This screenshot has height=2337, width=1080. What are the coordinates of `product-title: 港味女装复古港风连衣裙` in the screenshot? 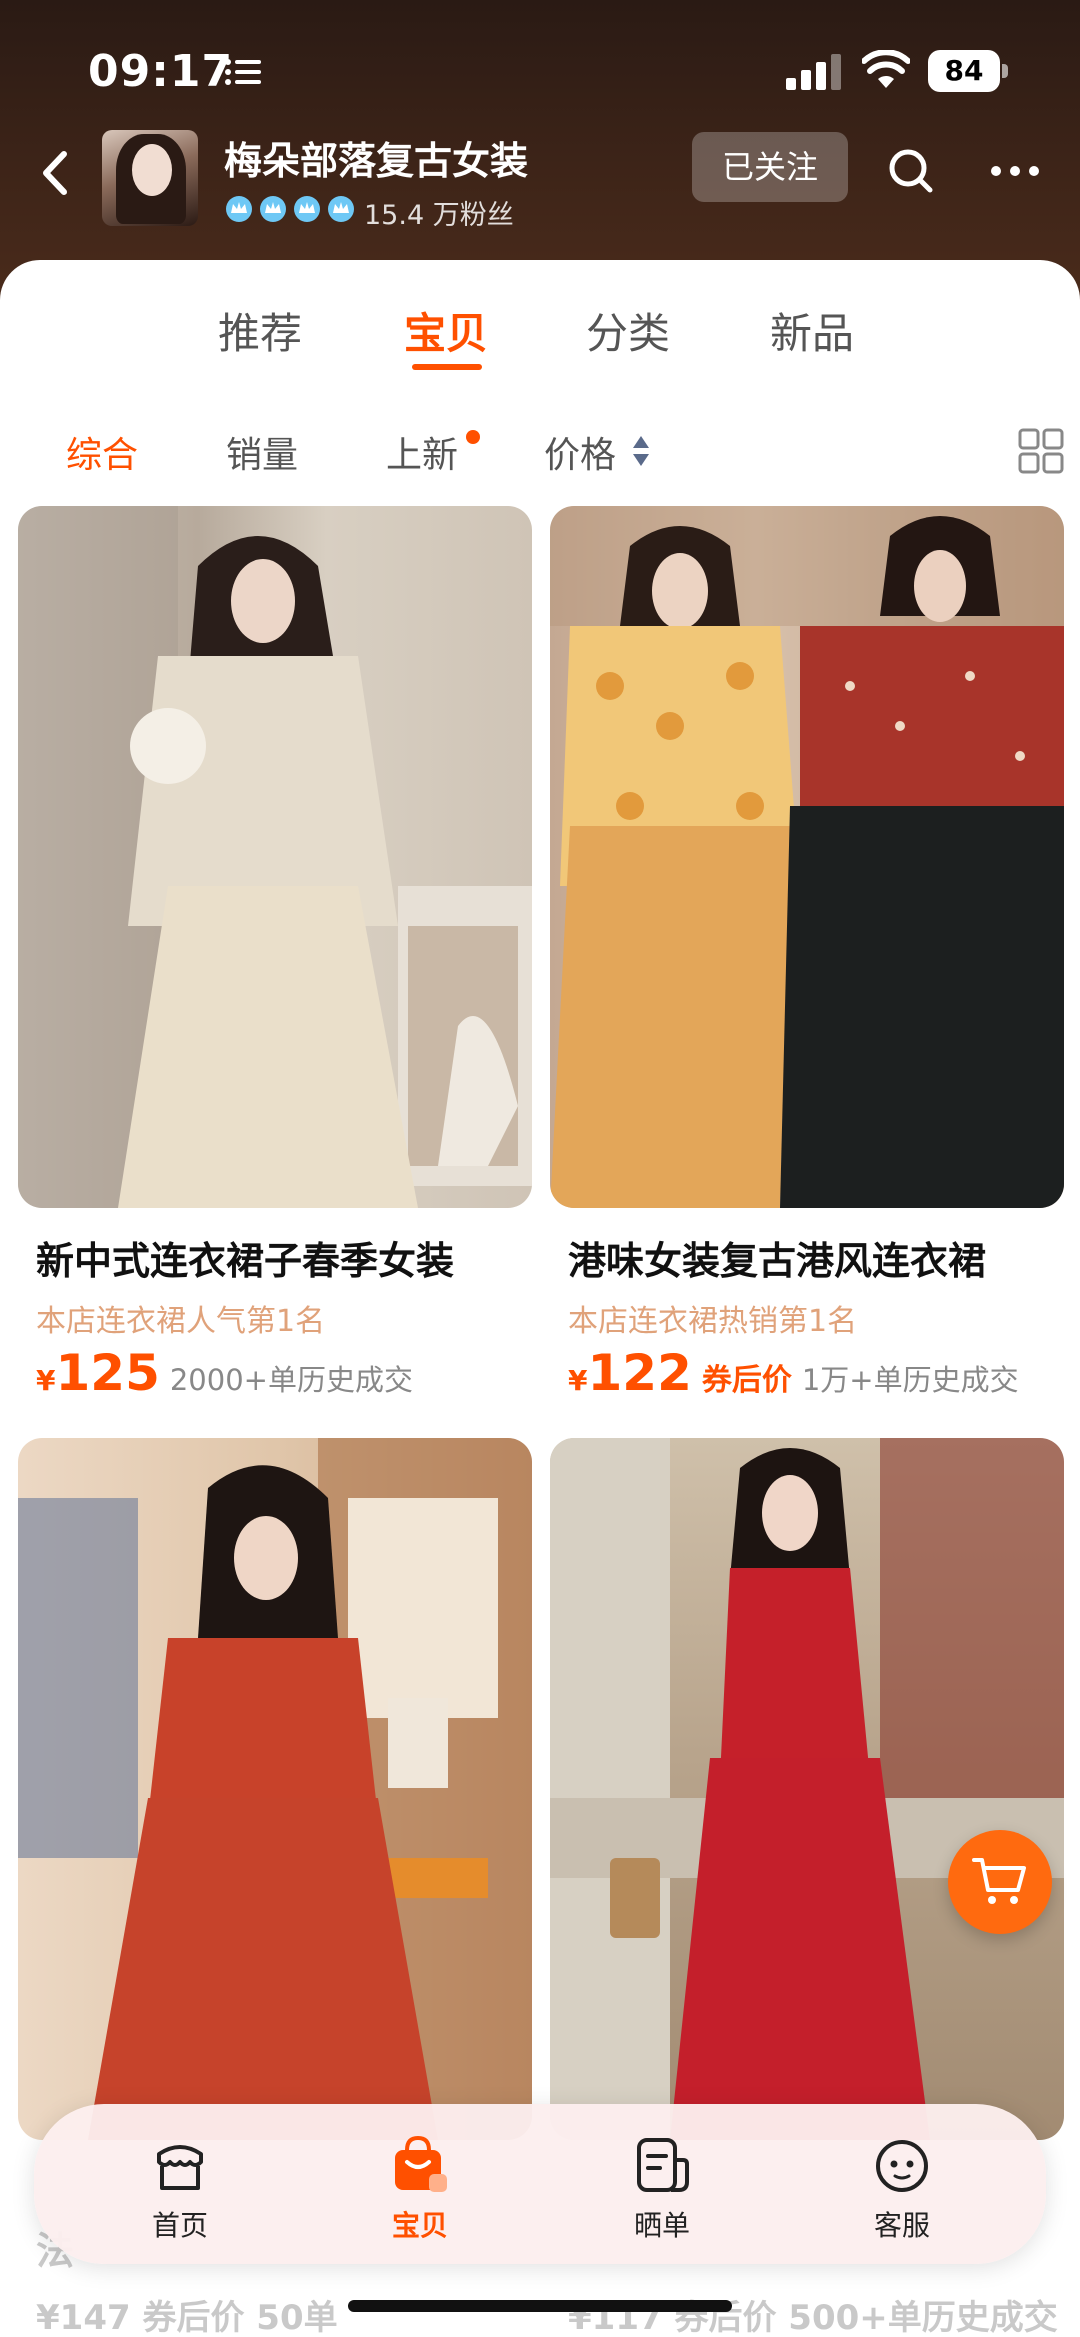 It's located at (777, 1257).